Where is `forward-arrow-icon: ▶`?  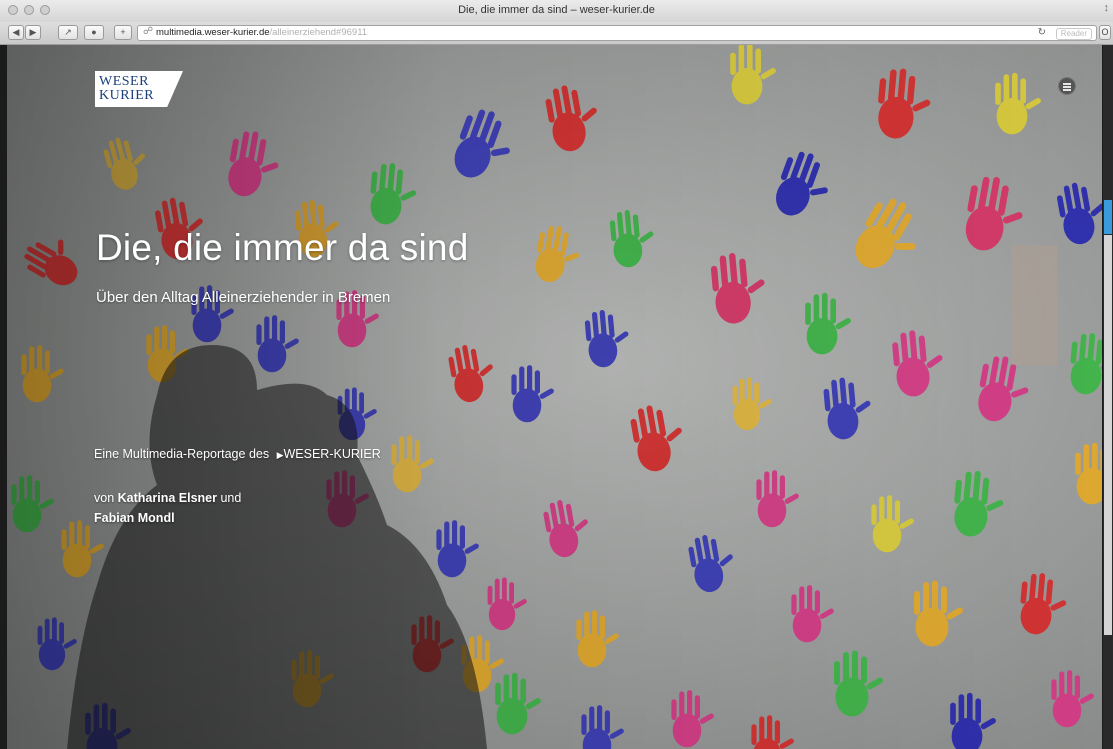 forward-arrow-icon: ▶ is located at coordinates (33, 32).